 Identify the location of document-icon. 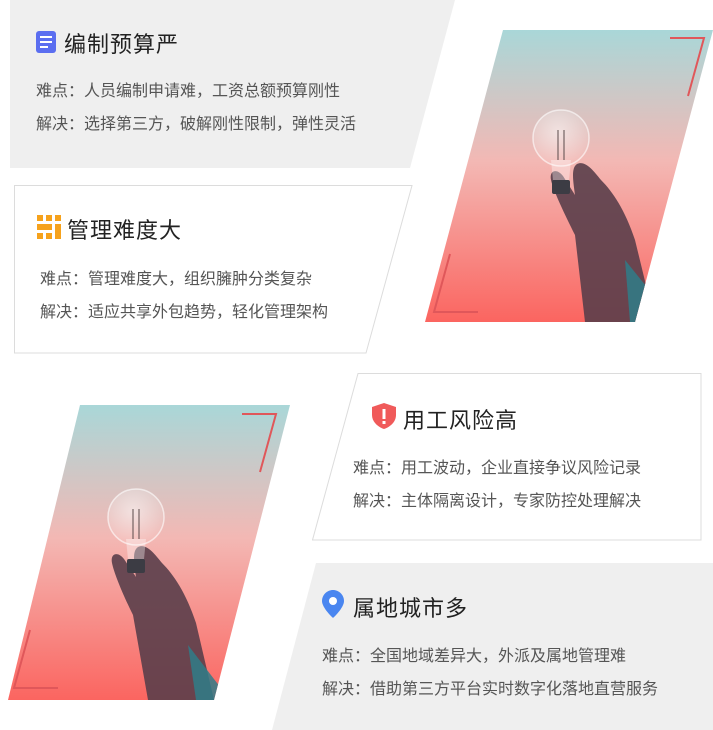
(46, 42).